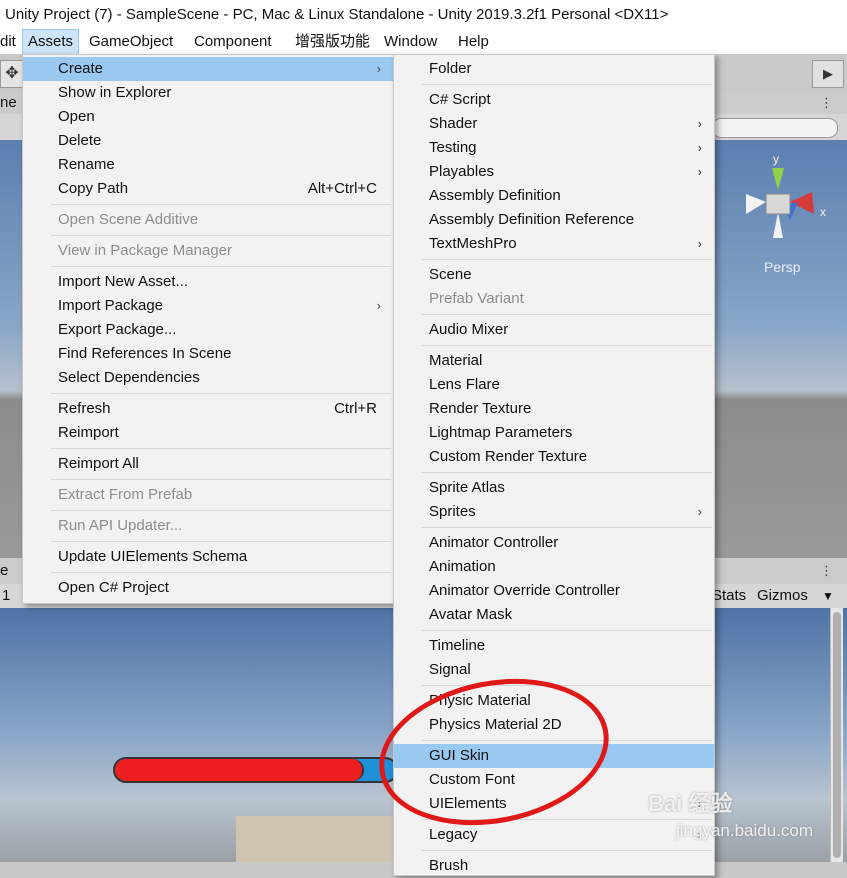 The image size is (847, 878). I want to click on assets-menu-item-reimport: Reimport, so click(208, 433).